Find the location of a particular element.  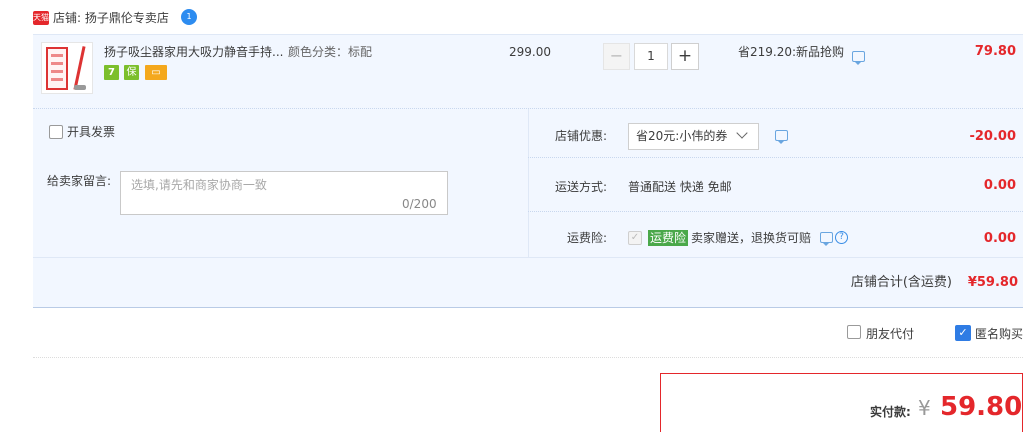

freight-insurance-description: 卖家赠送，退换货可赔 is located at coordinates (751, 238).